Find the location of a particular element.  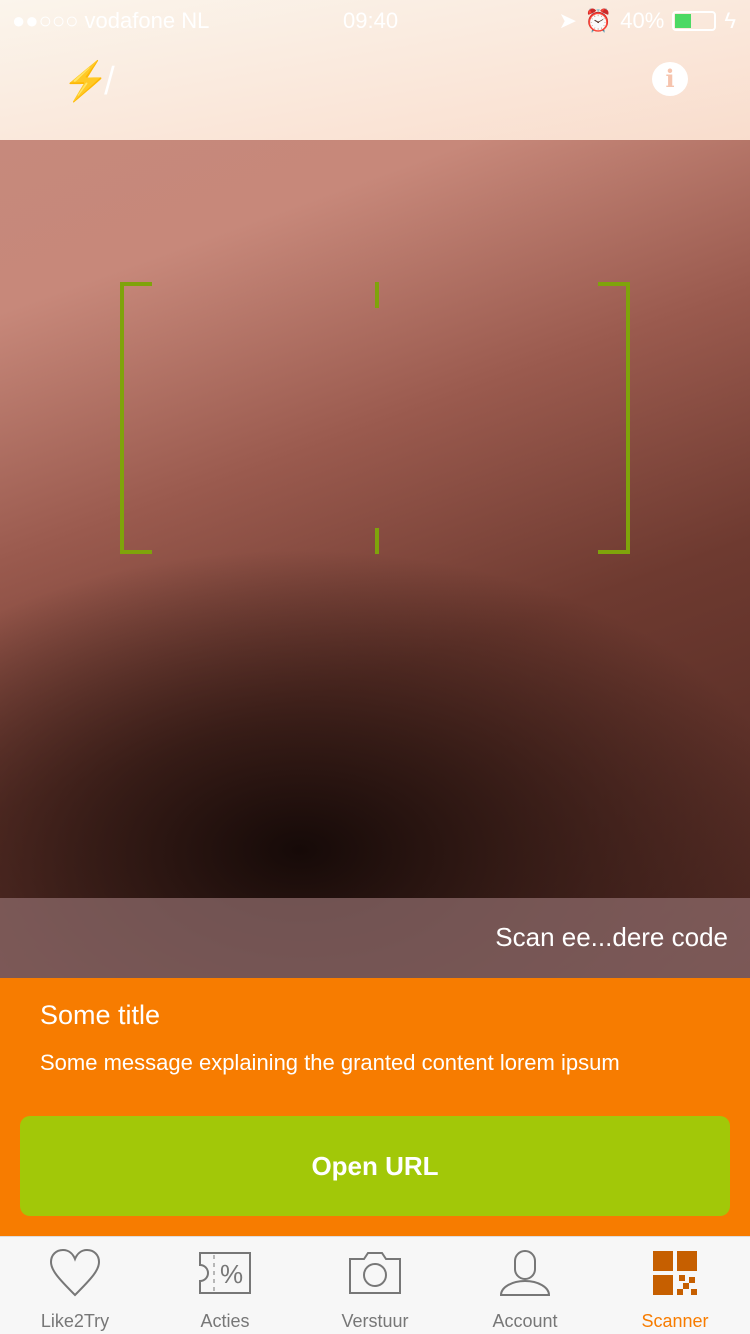

tab-acties: % Acties is located at coordinates (225, 1285).